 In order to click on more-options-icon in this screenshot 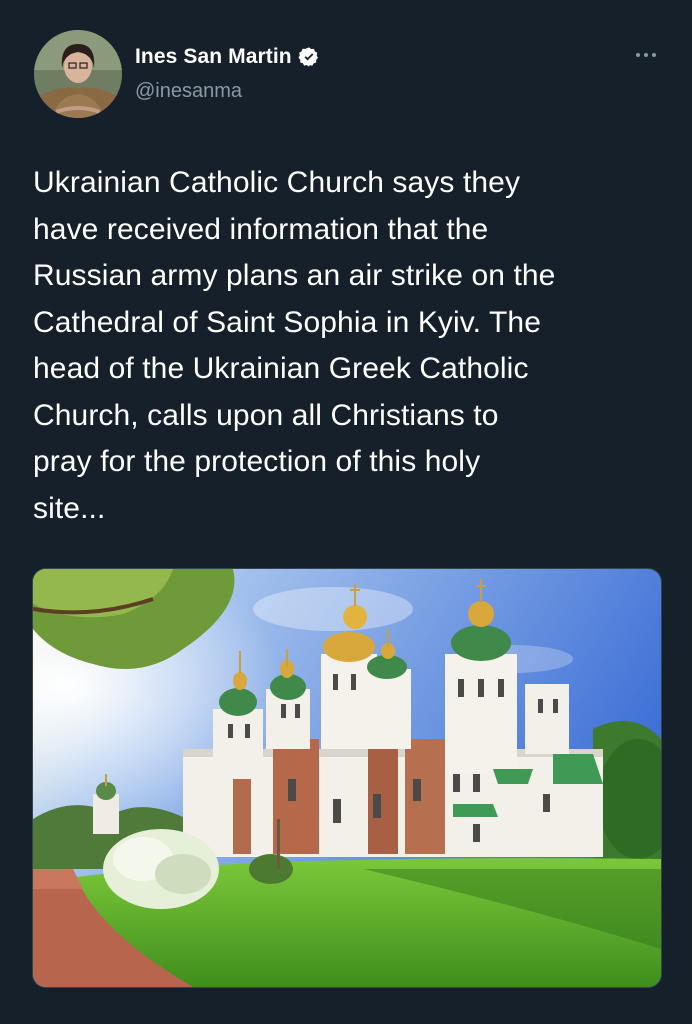, I will do `click(646, 54)`.